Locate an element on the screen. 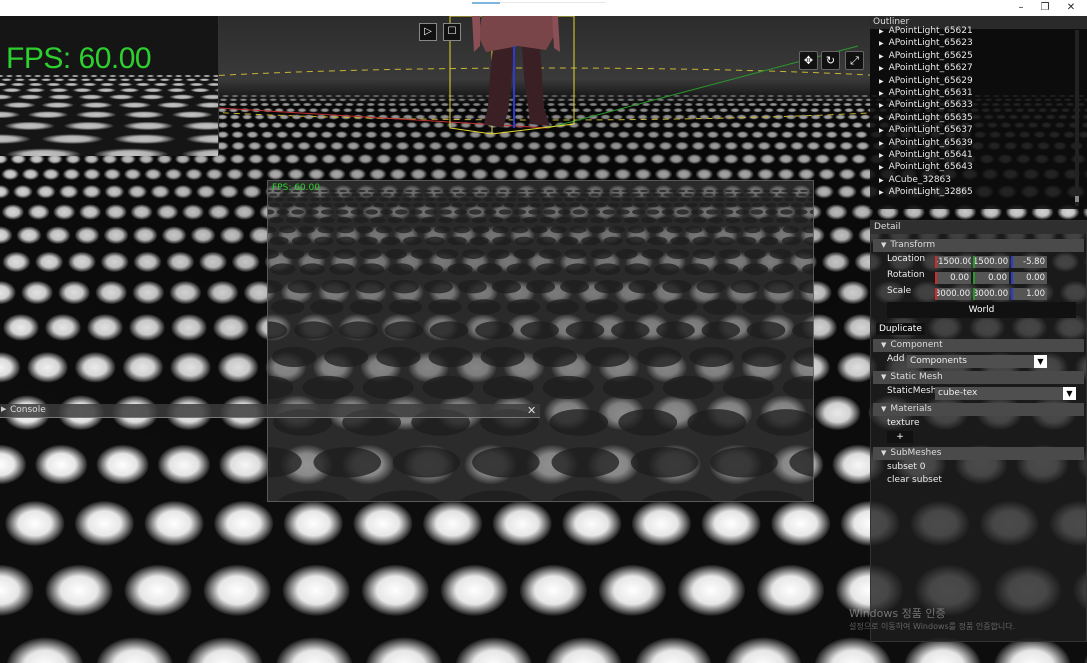 The image size is (1087, 663). duplicate-button: Duplicate is located at coordinates (900, 329).